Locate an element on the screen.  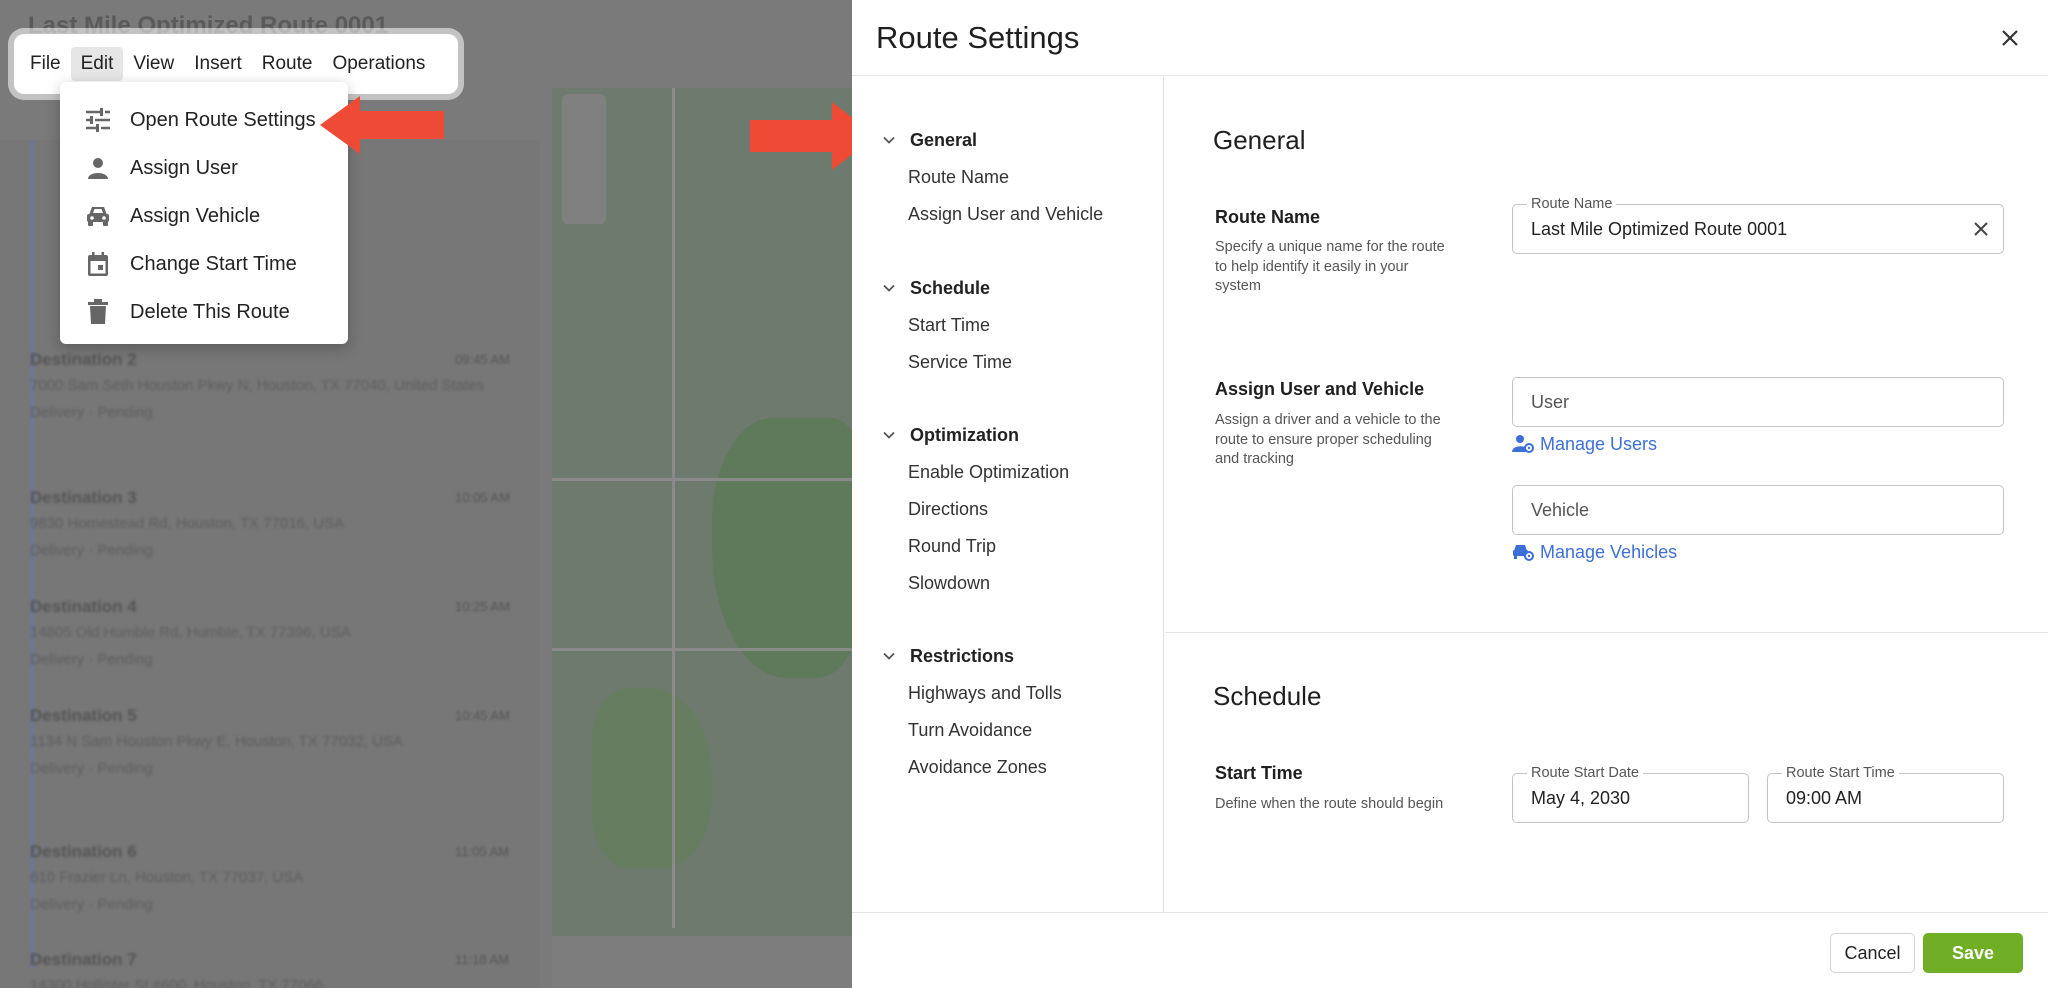
menu-item-change-start-time: Change Start Time is located at coordinates (204, 264).